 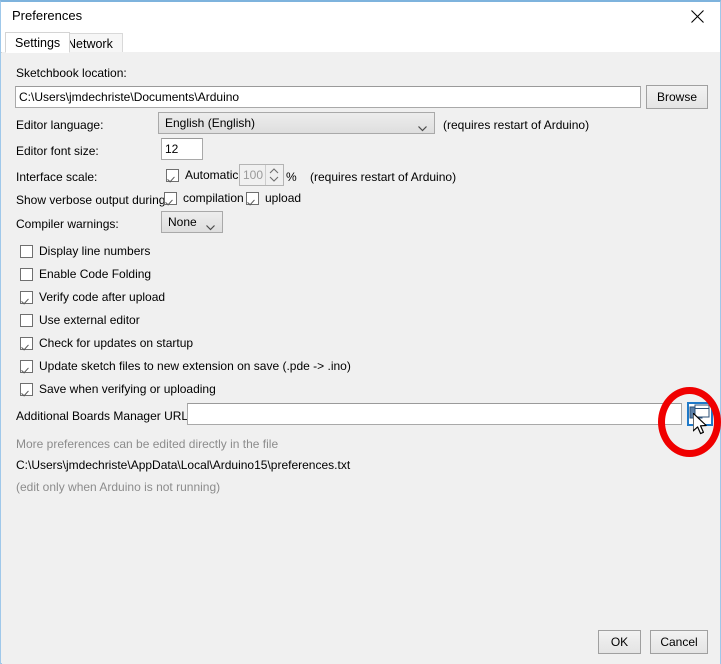 I want to click on editor-language-select: English (English), so click(x=296, y=123).